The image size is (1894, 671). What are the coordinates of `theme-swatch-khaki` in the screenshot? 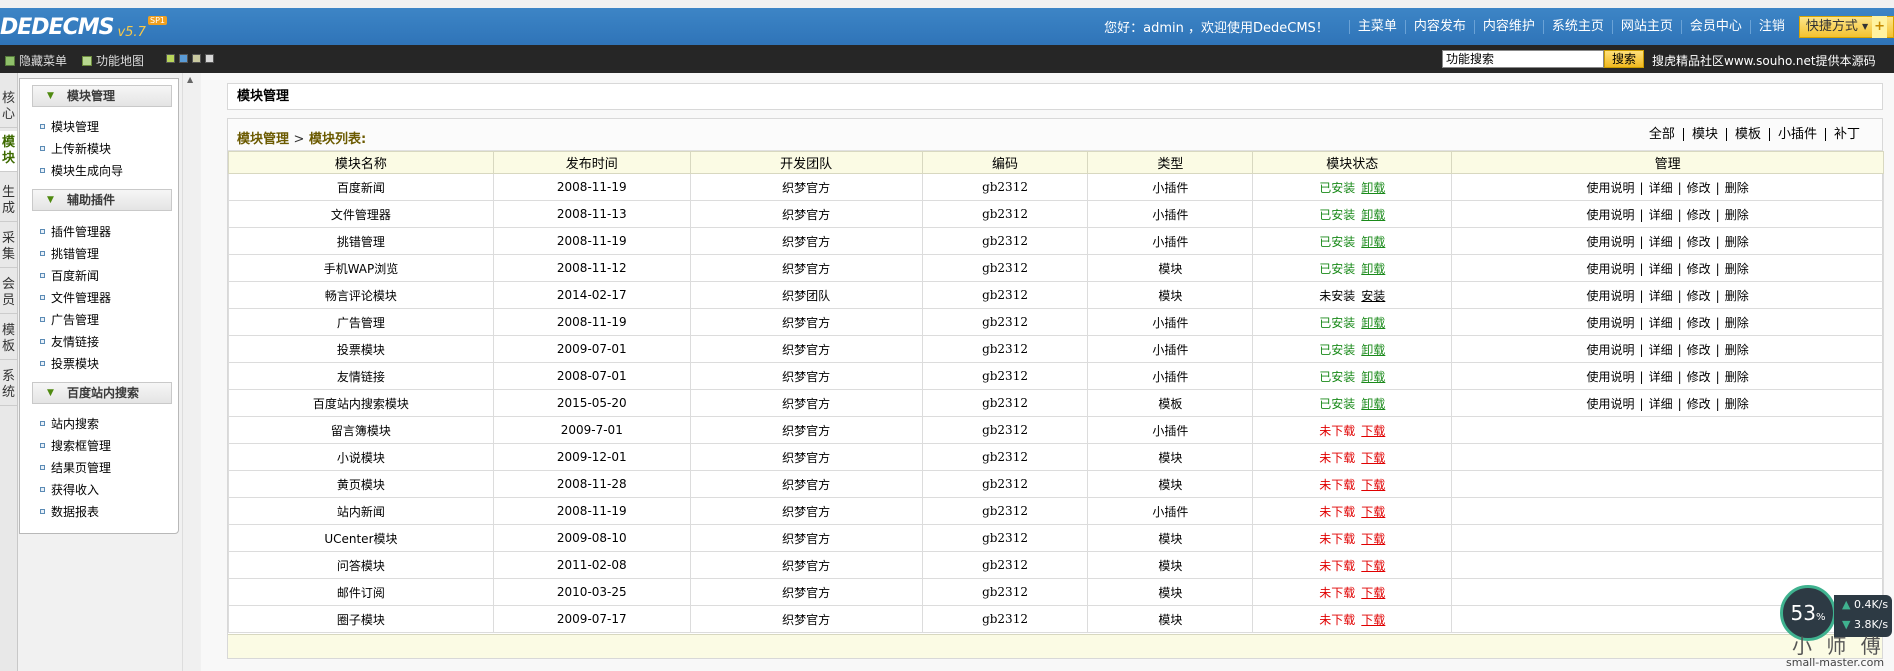 It's located at (196, 58).